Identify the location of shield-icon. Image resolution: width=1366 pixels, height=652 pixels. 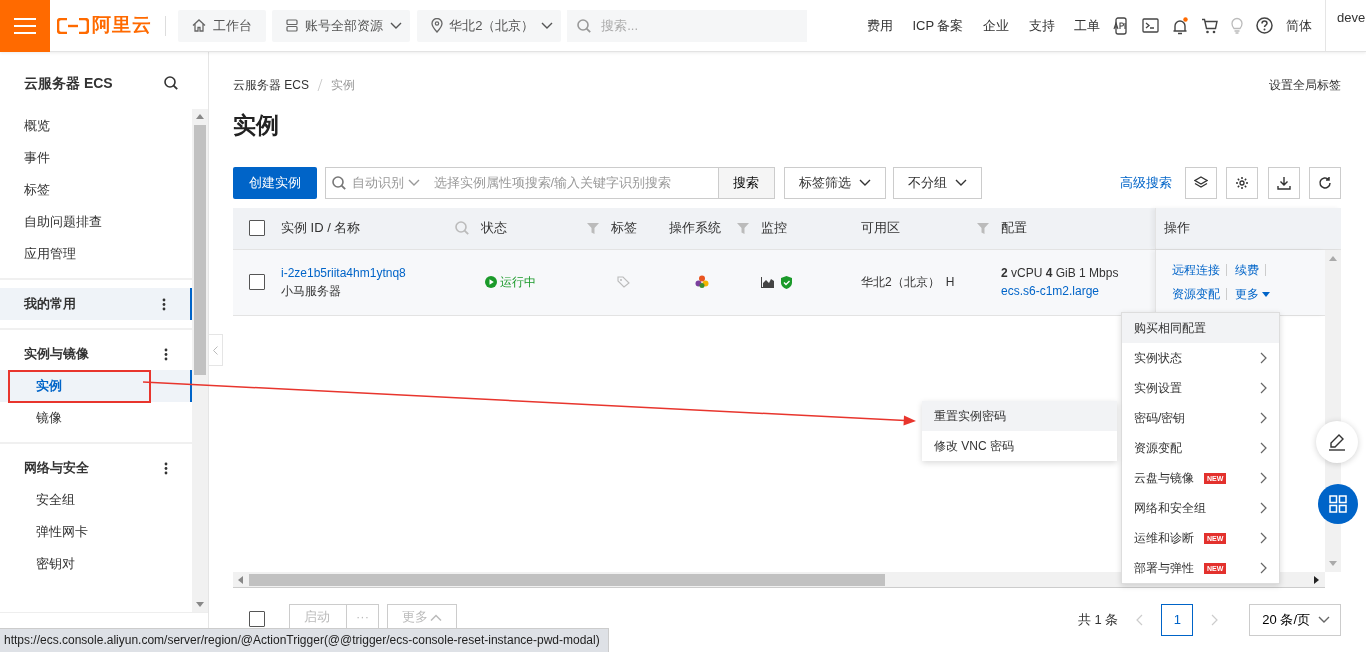
(786, 282).